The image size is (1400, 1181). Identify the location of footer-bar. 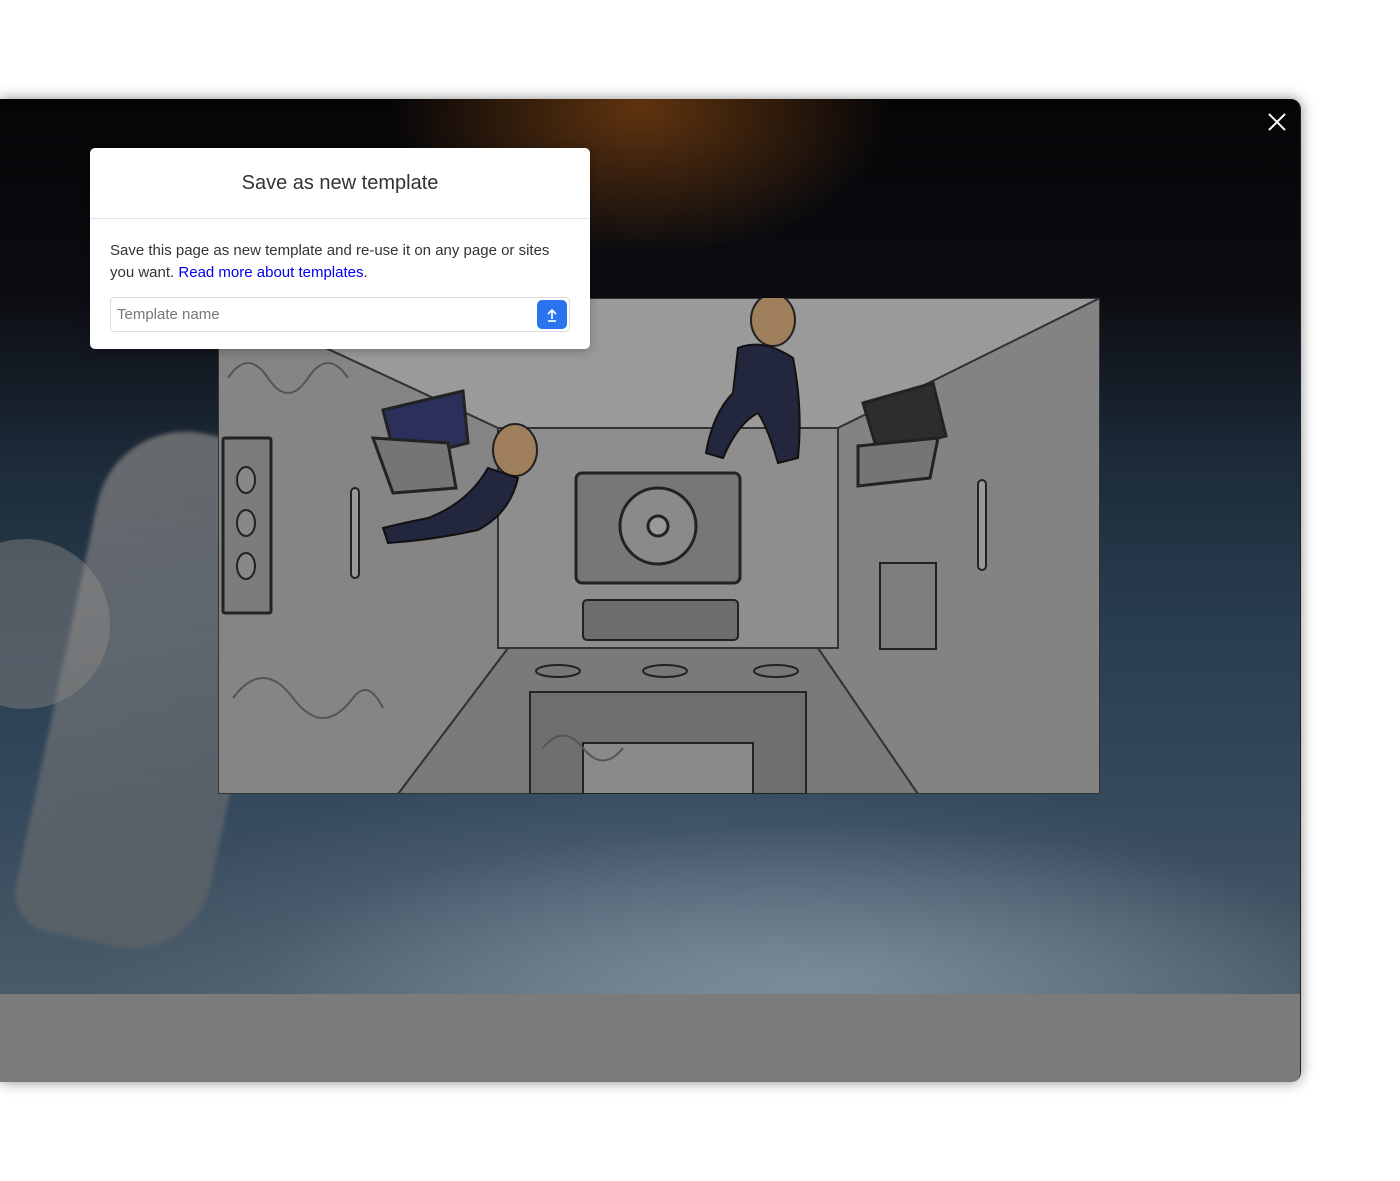
(650, 1038).